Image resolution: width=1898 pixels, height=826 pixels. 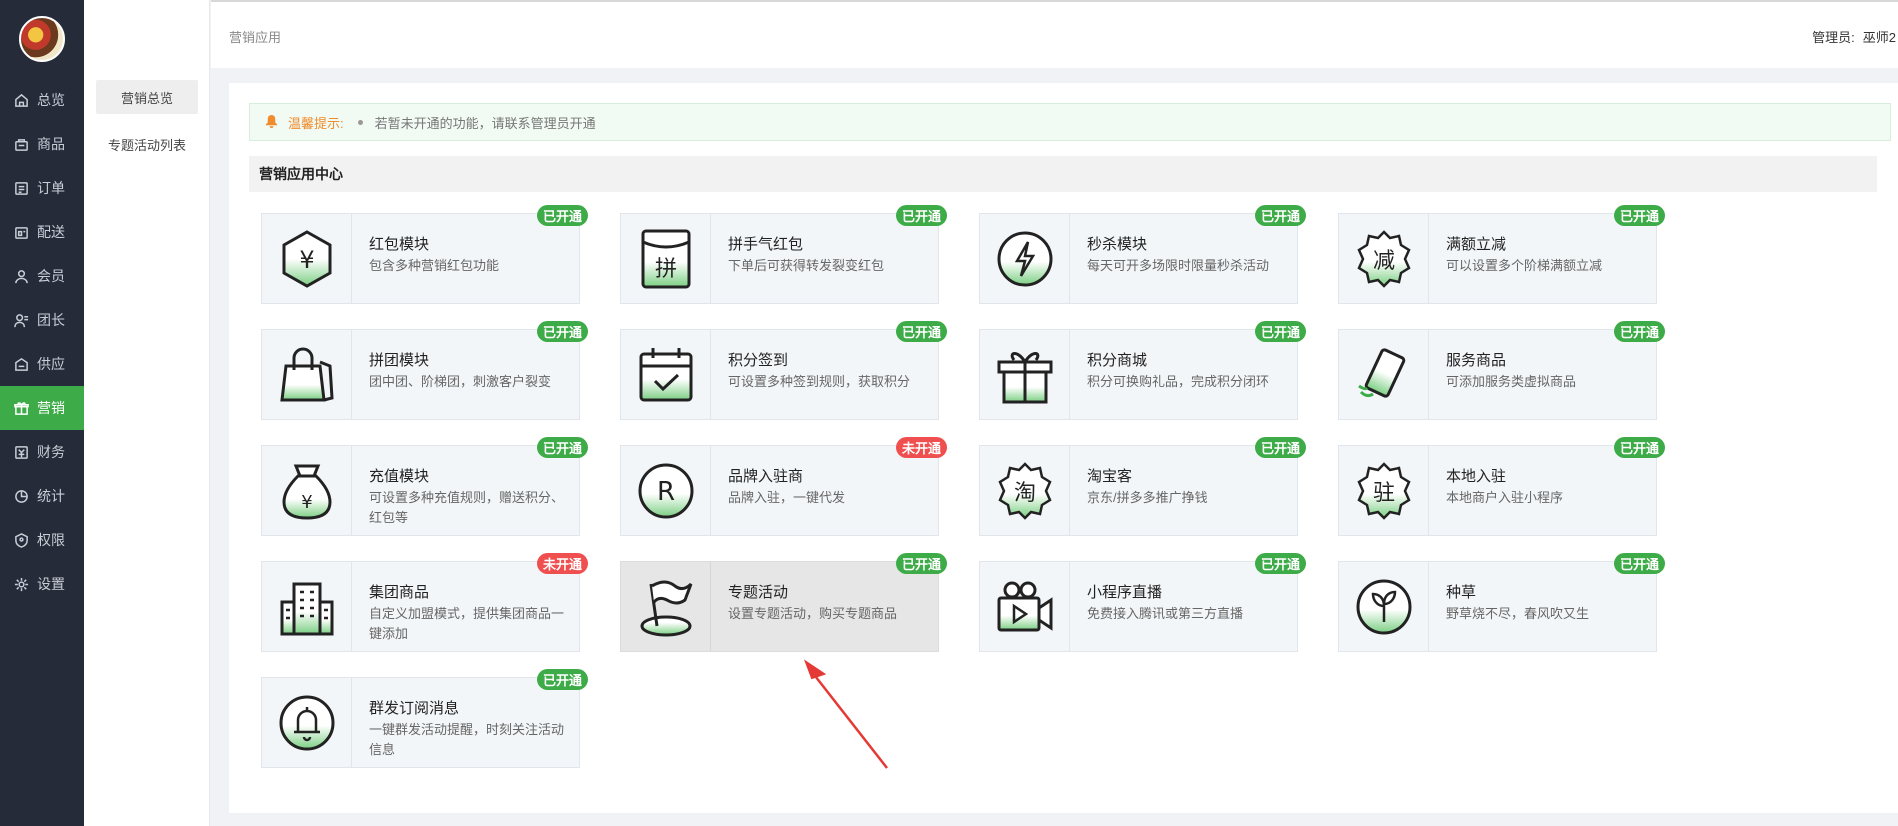 I want to click on sidebar-item-label: 统计, so click(x=51, y=496).